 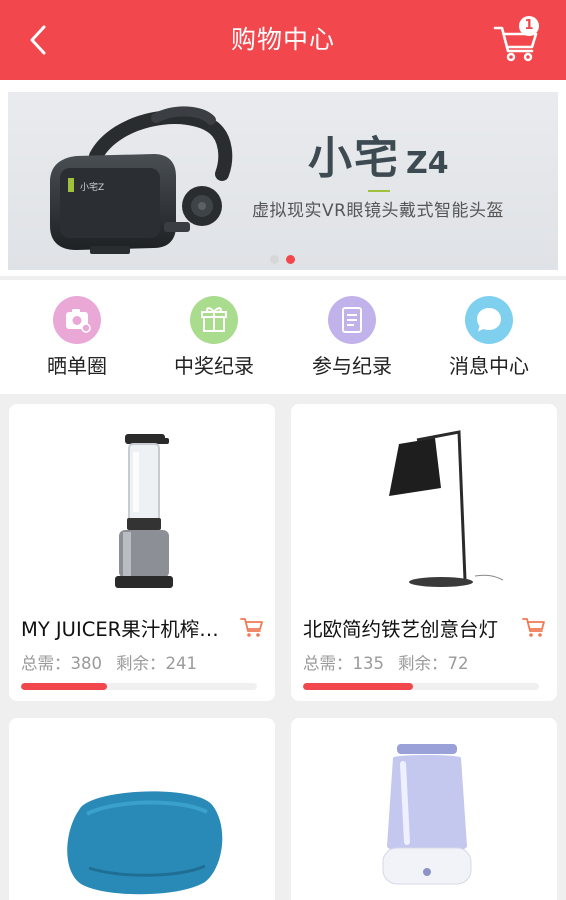 What do you see at coordinates (518, 40) in the screenshot?
I see `cart-button: 1` at bounding box center [518, 40].